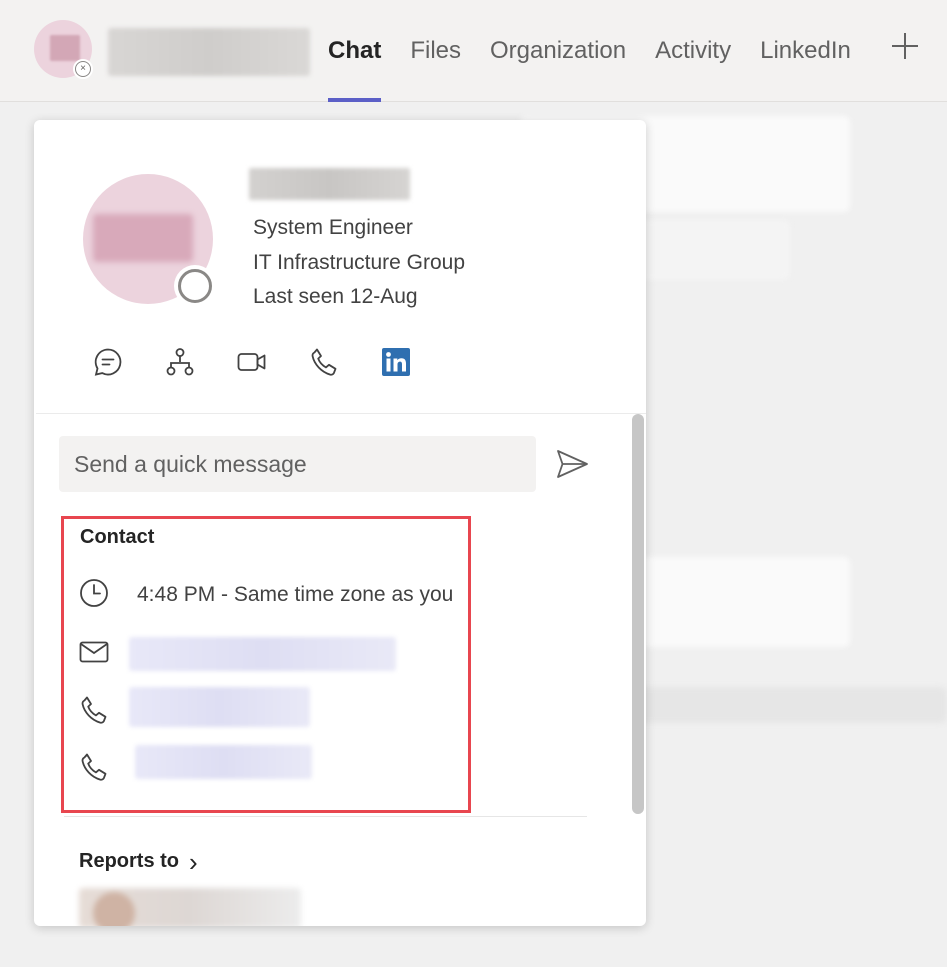 Image resolution: width=947 pixels, height=967 pixels. I want to click on org-chart-button, so click(180, 362).